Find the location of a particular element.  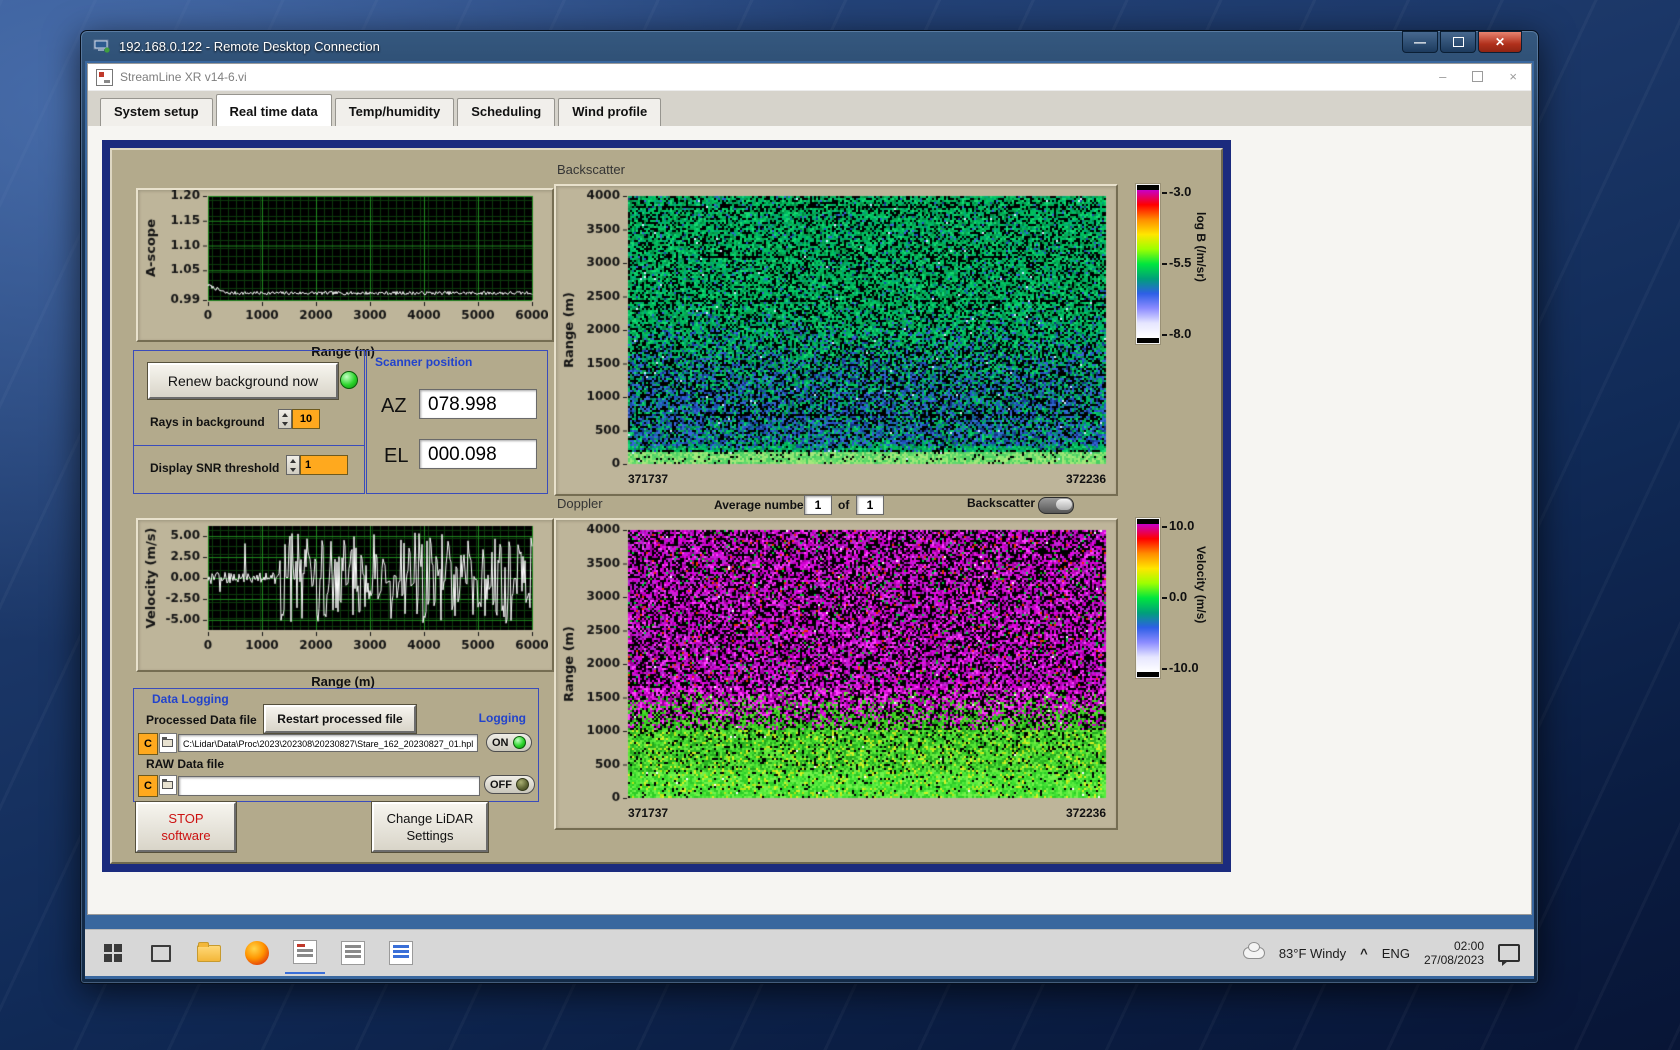

raw-drive-selector: C is located at coordinates (148, 786).